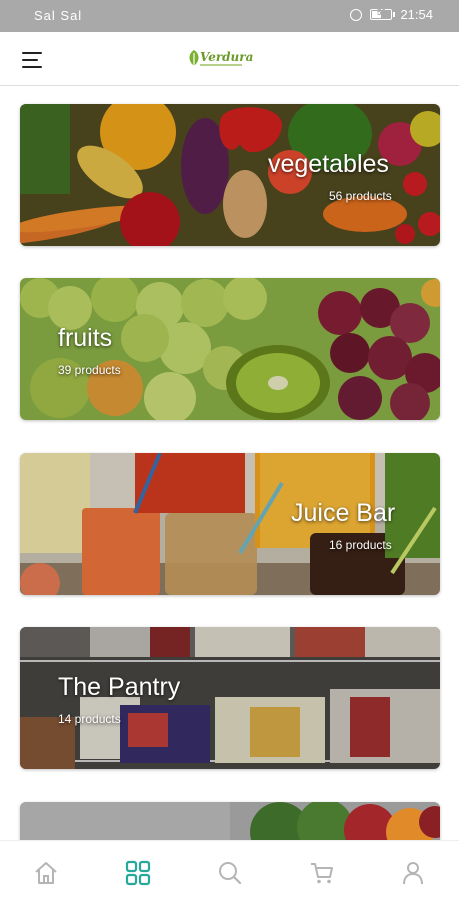 This screenshot has width=459, height=900. Describe the element at coordinates (229, 16) in the screenshot. I see `status-bar: Sal Sal 50 21:54` at that location.